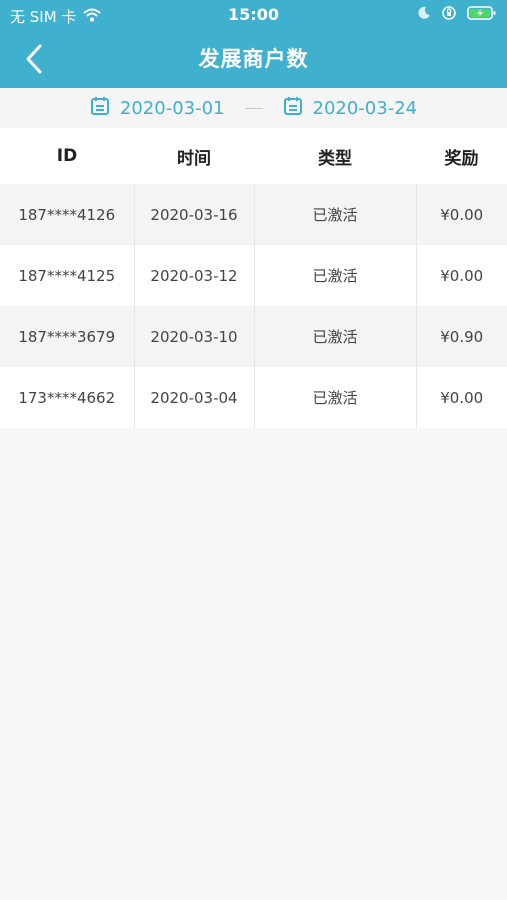 This screenshot has height=900, width=507. What do you see at coordinates (461, 336) in the screenshot?
I see `cell-reward: ¥0.90` at bounding box center [461, 336].